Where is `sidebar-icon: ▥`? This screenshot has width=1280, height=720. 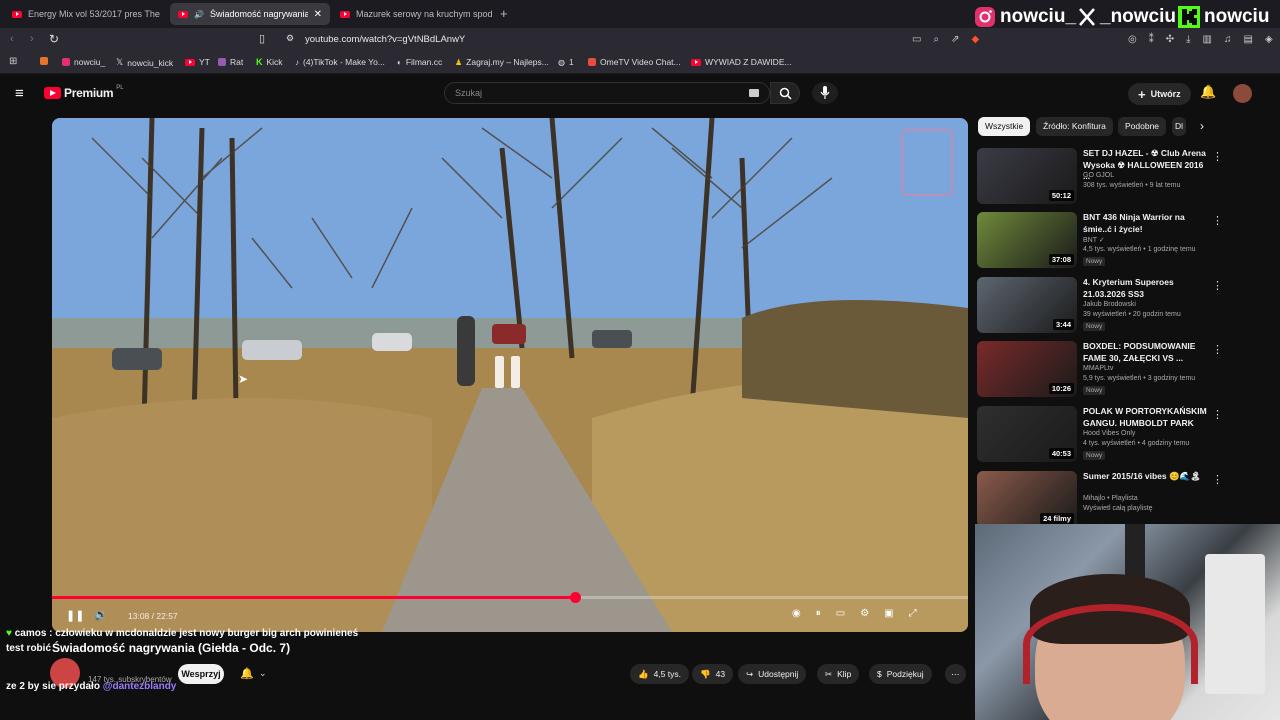 sidebar-icon: ▥ is located at coordinates (1207, 39).